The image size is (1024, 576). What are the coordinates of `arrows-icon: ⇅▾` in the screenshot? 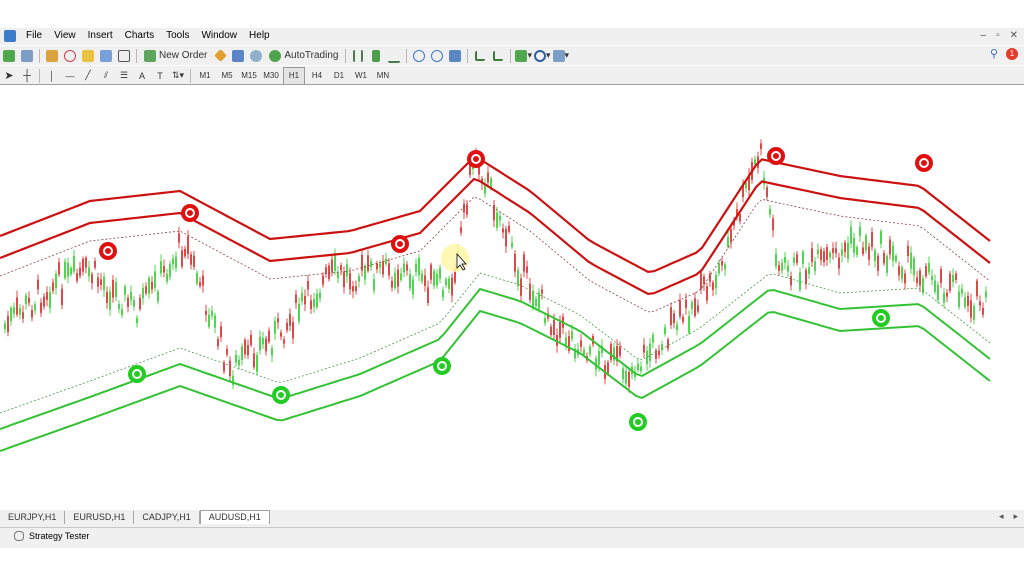 It's located at (178, 75).